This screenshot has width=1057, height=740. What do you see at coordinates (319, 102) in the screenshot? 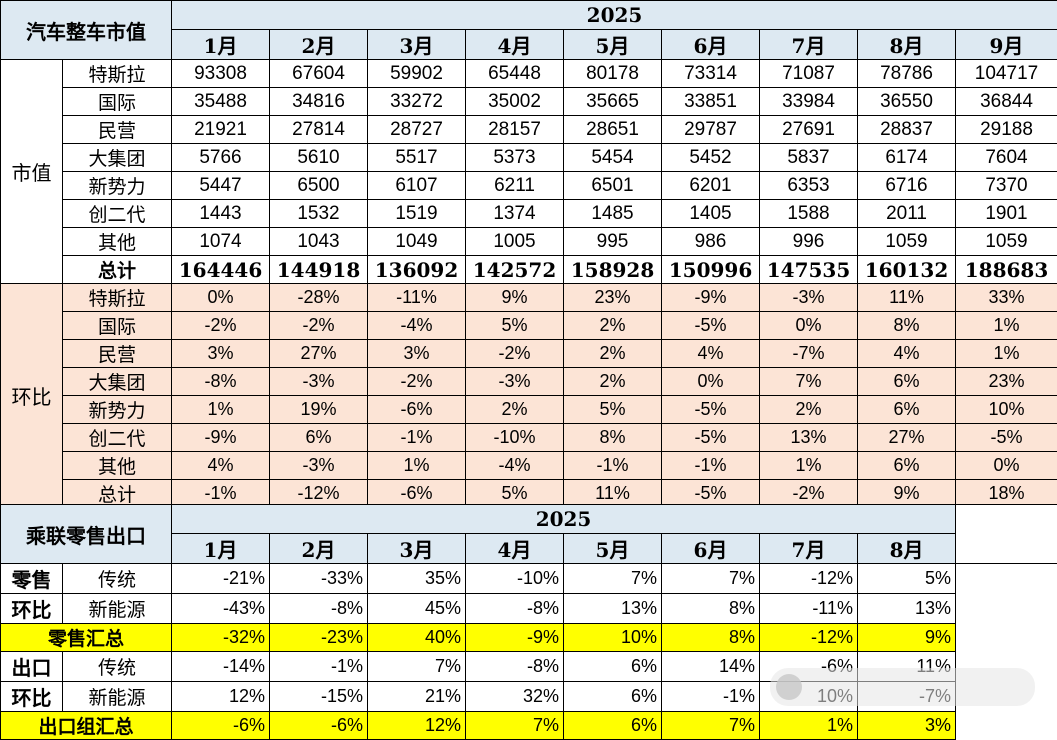
I see `value-cell: 34816` at bounding box center [319, 102].